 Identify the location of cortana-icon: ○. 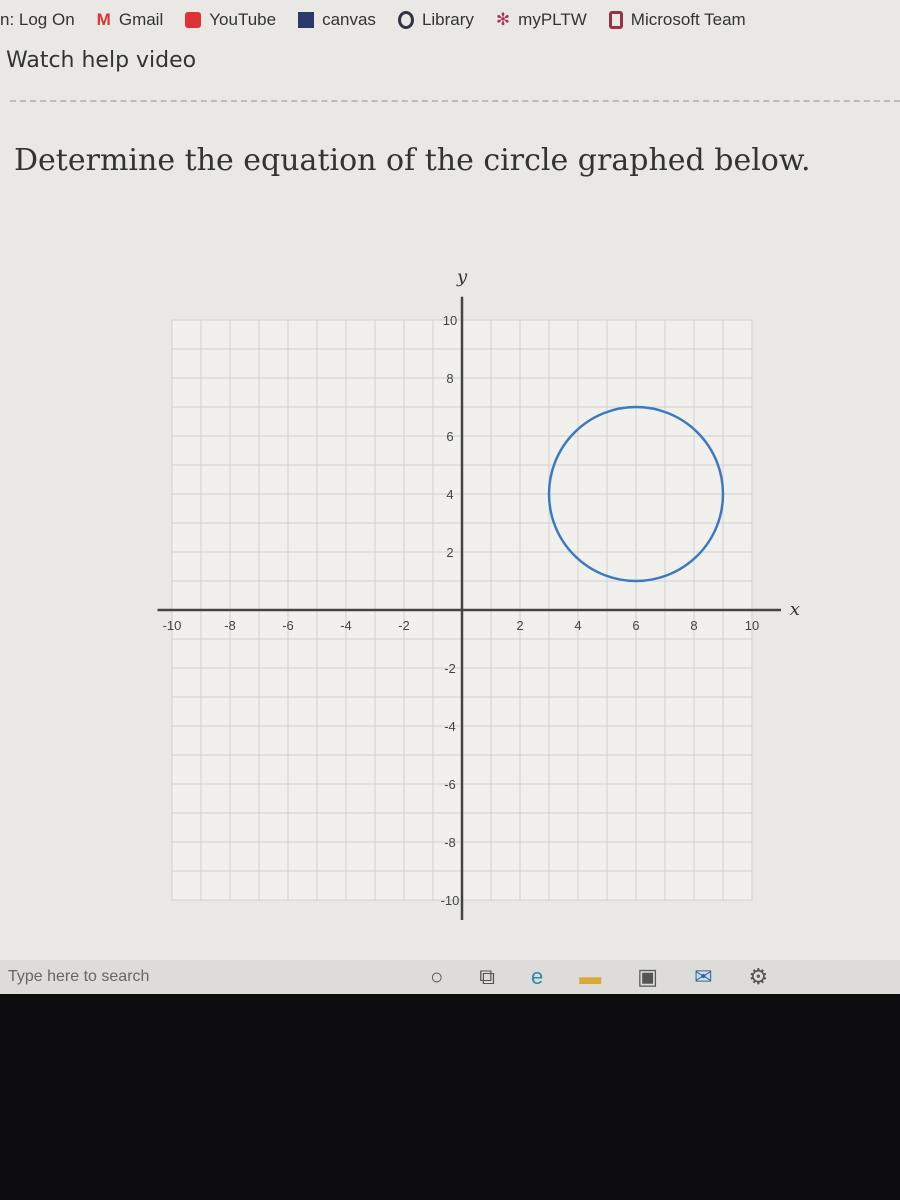
(436, 977).